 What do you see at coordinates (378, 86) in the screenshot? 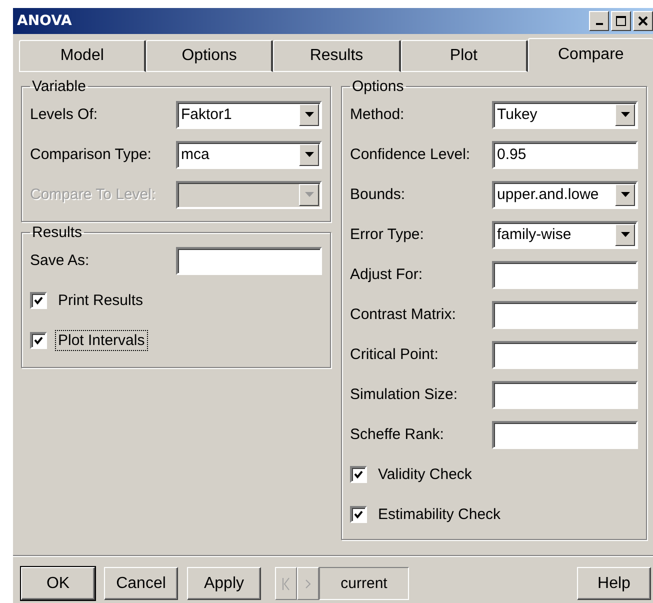
I see `group-title: Options` at bounding box center [378, 86].